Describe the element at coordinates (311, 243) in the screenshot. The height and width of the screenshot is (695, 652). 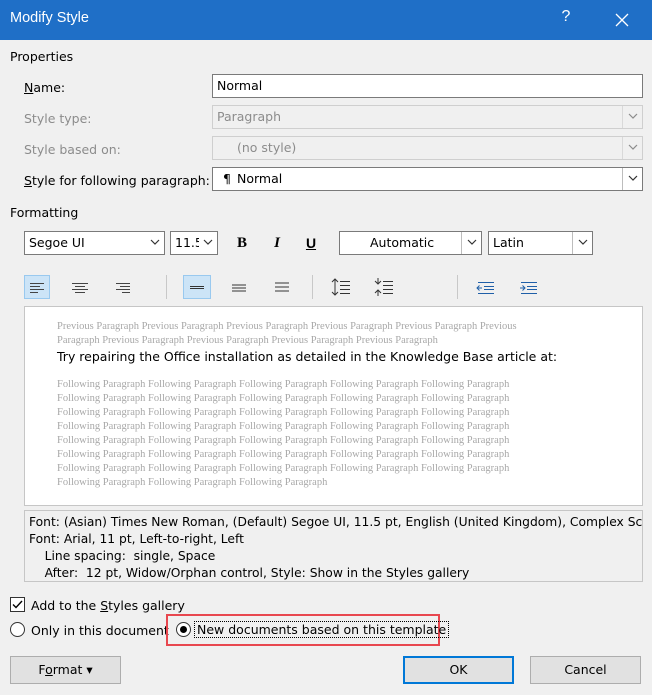
I see `underline-button: U` at that location.